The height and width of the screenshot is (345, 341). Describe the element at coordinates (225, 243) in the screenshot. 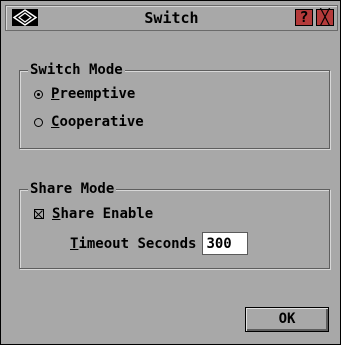

I see `timeout-seconds-input` at that location.